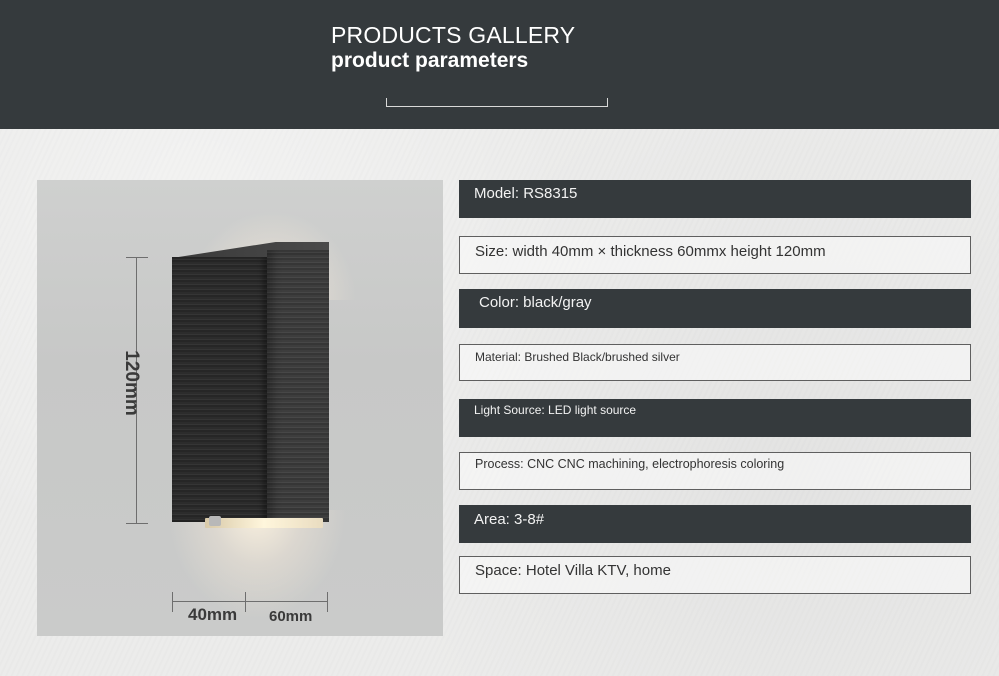 This screenshot has width=999, height=676. I want to click on spec-light-source-text: Light Source: LED light source, so click(555, 410).